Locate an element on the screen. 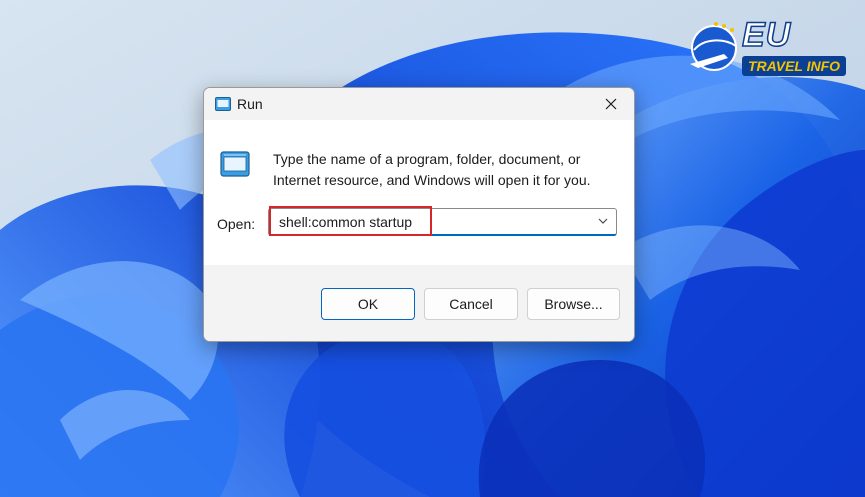  ok-button: OK is located at coordinates (368, 304).